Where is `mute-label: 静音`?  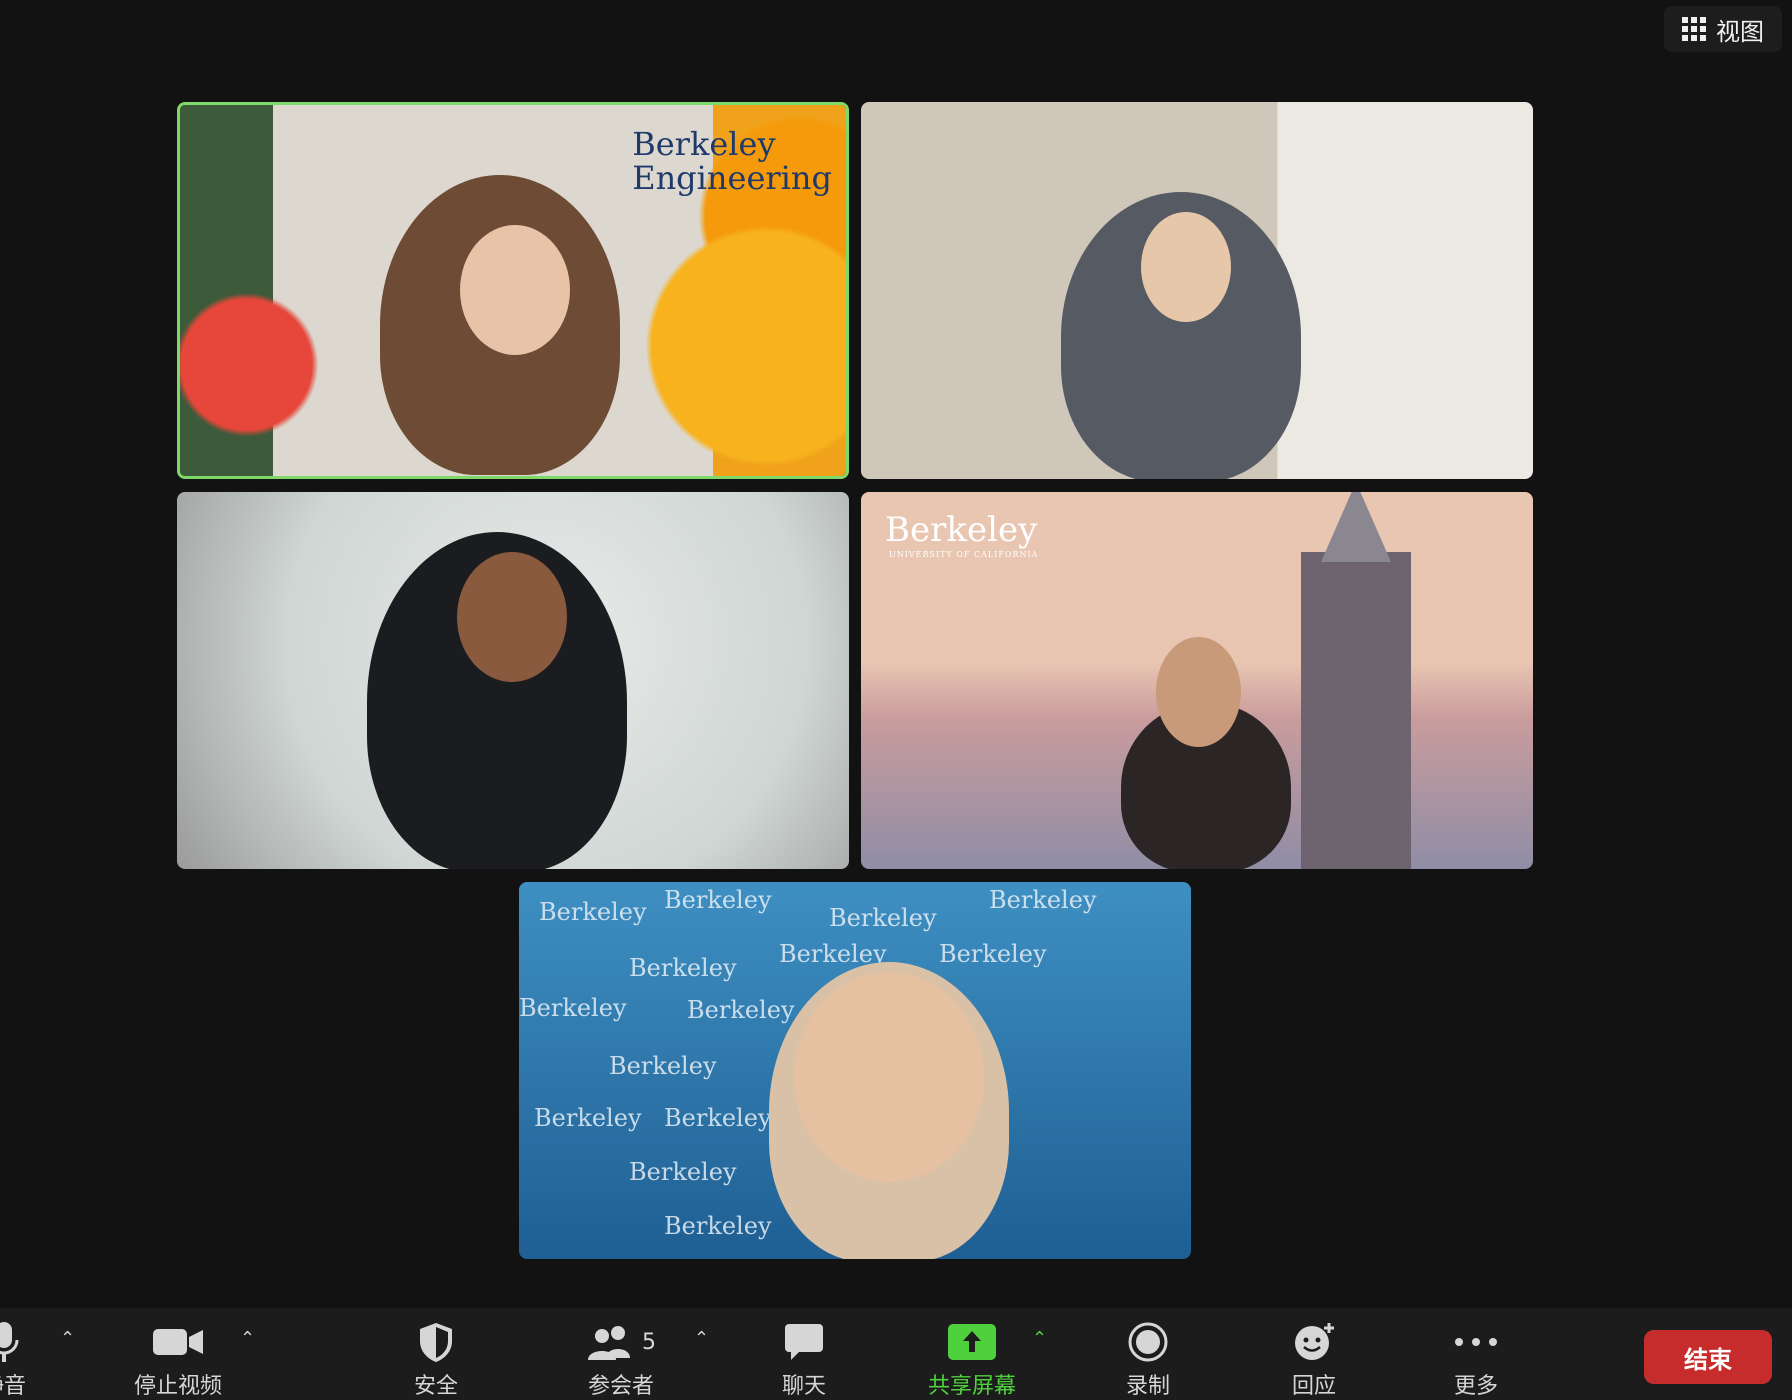
mute-label: 静音 is located at coordinates (13, 1386).